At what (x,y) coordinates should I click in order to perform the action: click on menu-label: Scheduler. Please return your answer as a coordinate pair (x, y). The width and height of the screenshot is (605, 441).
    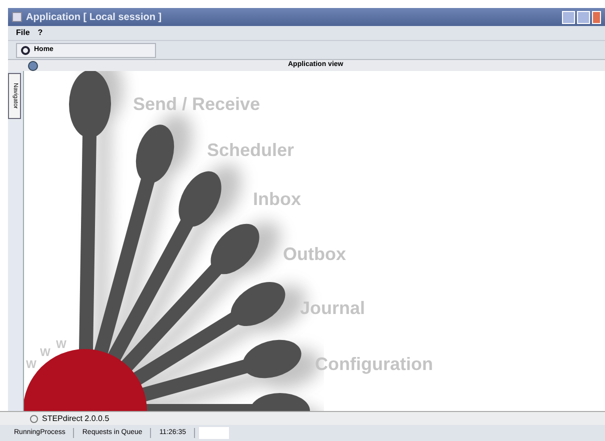
    Looking at the image, I should click on (250, 150).